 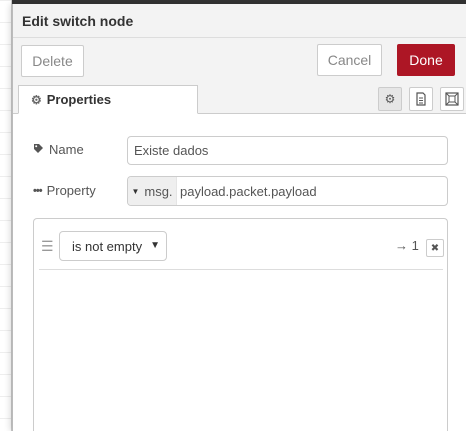 What do you see at coordinates (349, 60) in the screenshot?
I see `cancel-button: Cancel` at bounding box center [349, 60].